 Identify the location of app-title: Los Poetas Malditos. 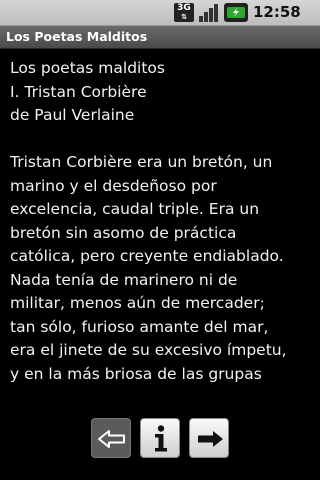
(77, 36).